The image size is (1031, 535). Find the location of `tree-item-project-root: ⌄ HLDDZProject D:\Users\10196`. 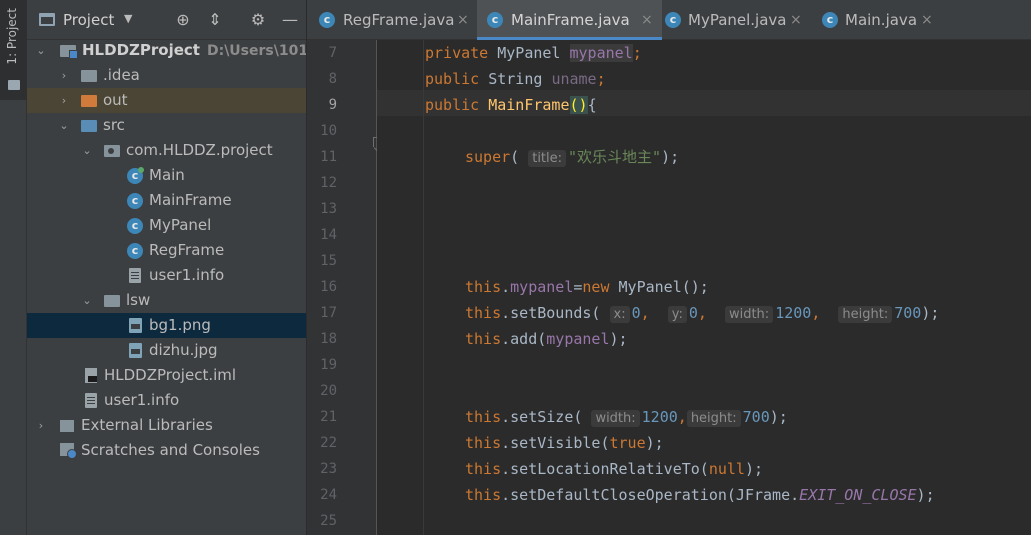

tree-item-project-root: ⌄ HLDDZProject D:\Users\10196 is located at coordinates (167, 50).